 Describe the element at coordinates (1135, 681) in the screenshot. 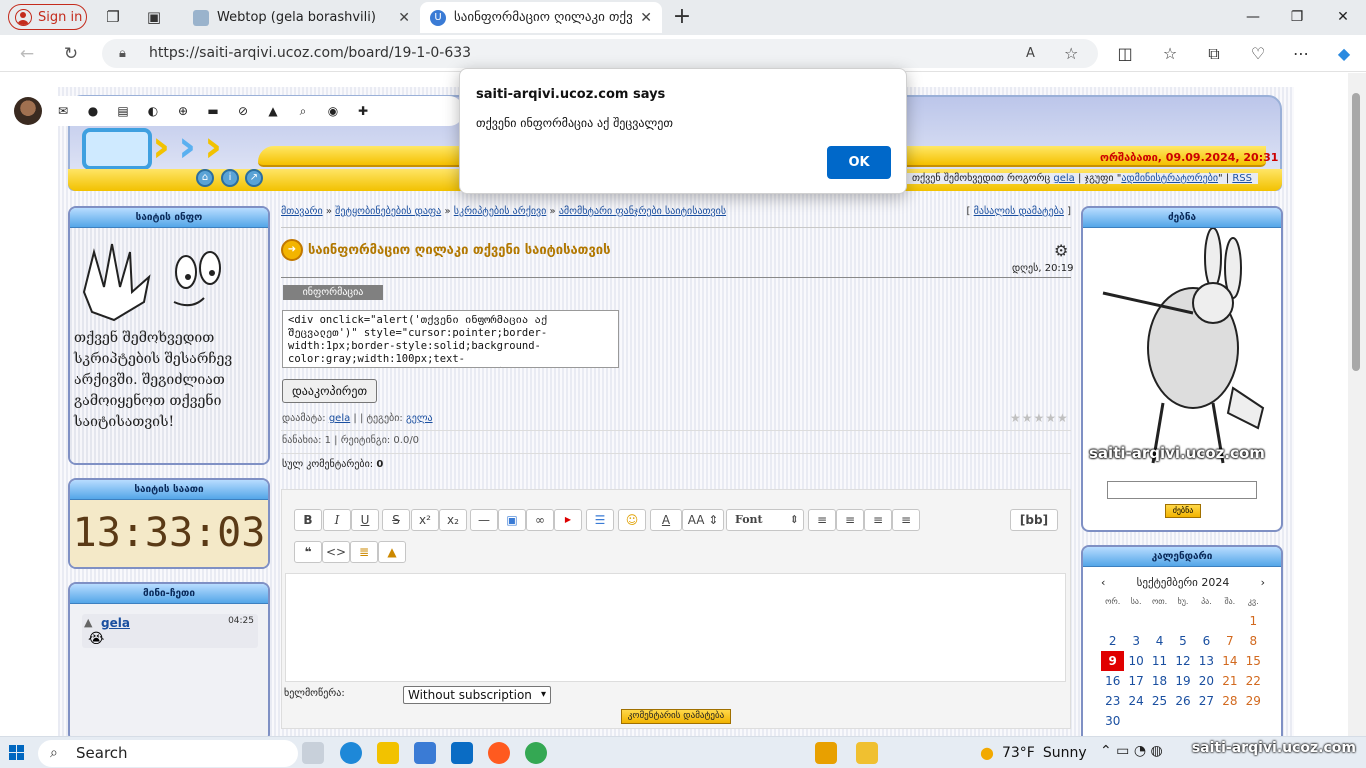

I see `calendar-day: 17` at that location.